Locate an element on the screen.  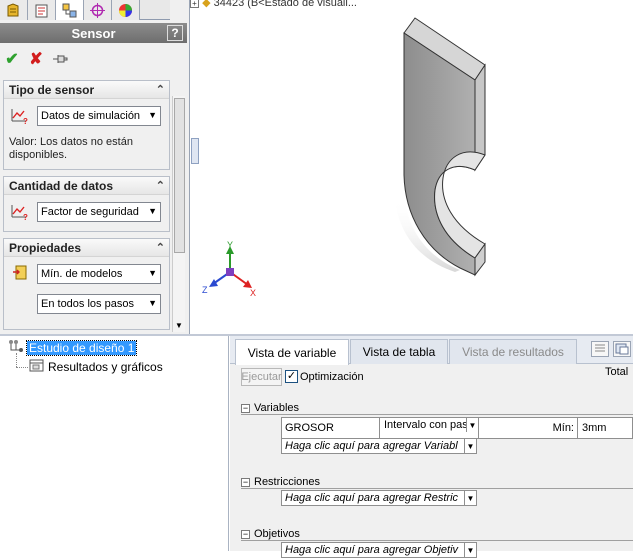
goals-section-header: − Objetivos is located at coordinates (270, 534).